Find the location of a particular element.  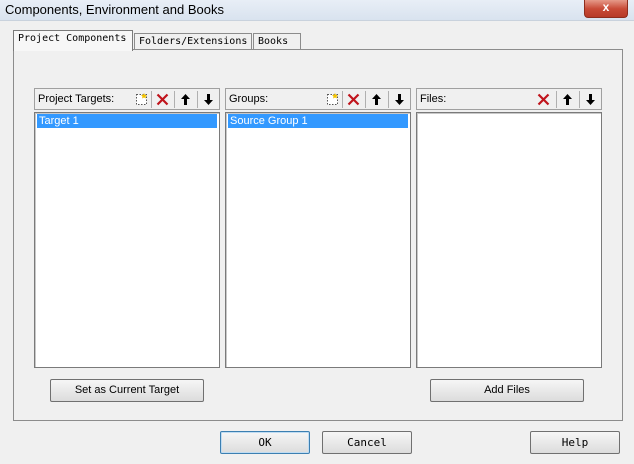

tab-label: Books is located at coordinates (273, 41).